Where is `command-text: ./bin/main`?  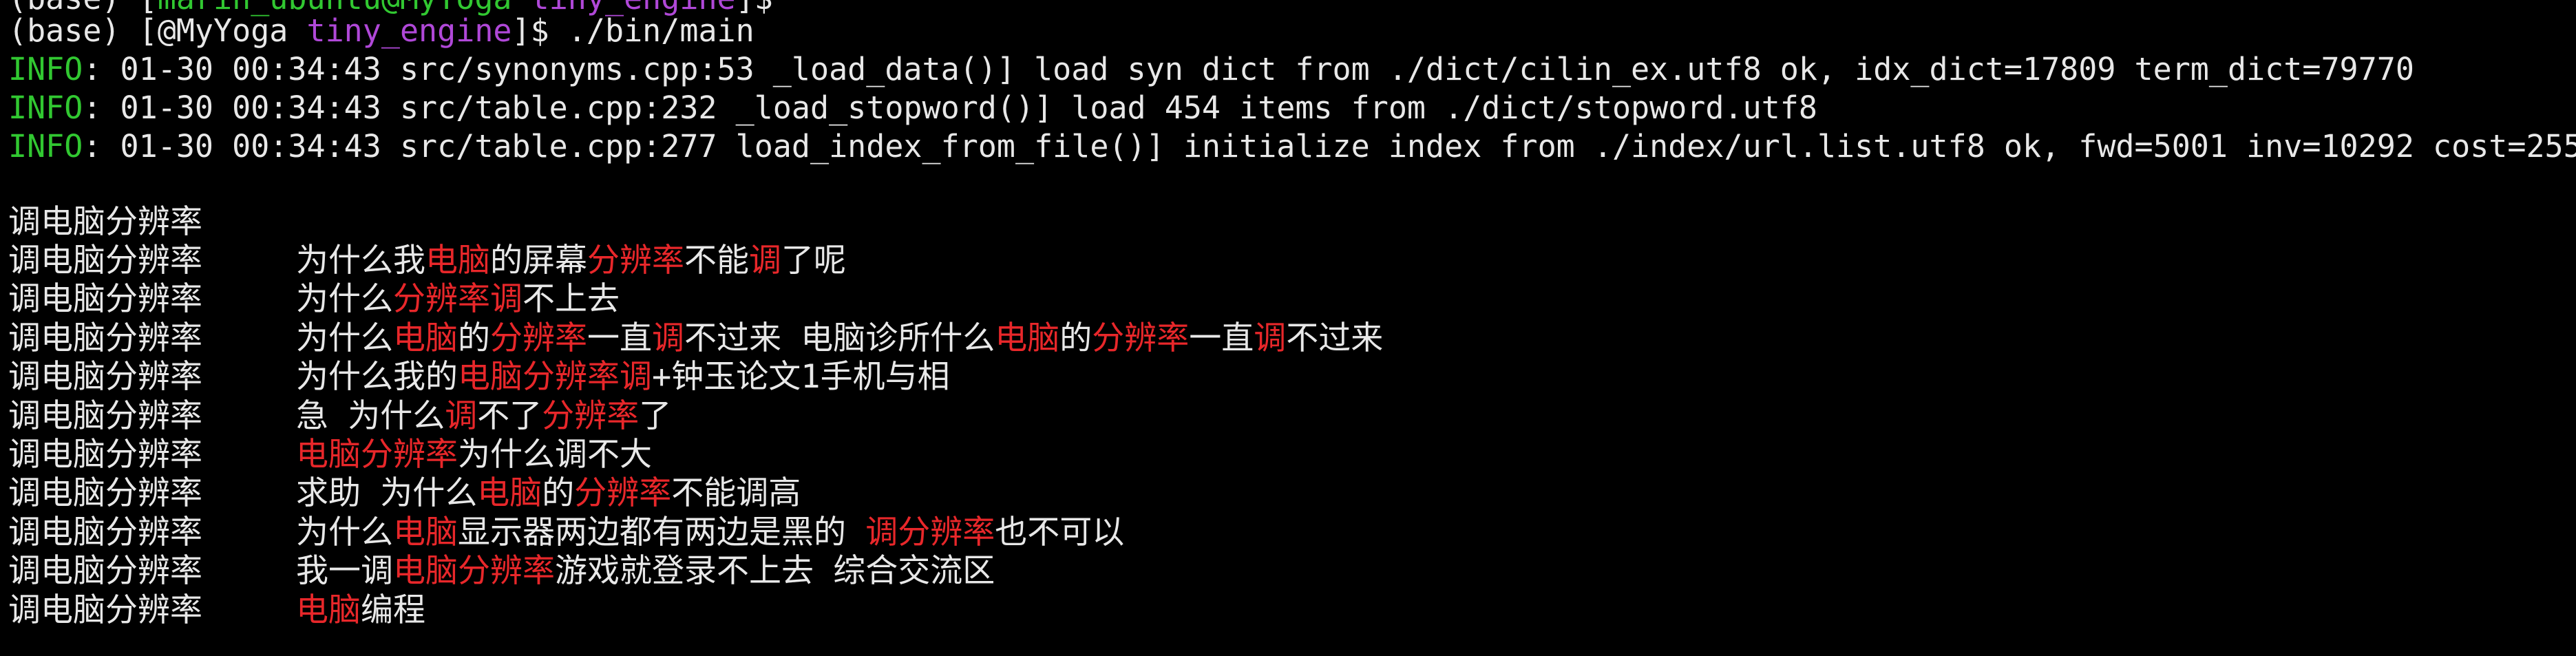 command-text: ./bin/main is located at coordinates (661, 30).